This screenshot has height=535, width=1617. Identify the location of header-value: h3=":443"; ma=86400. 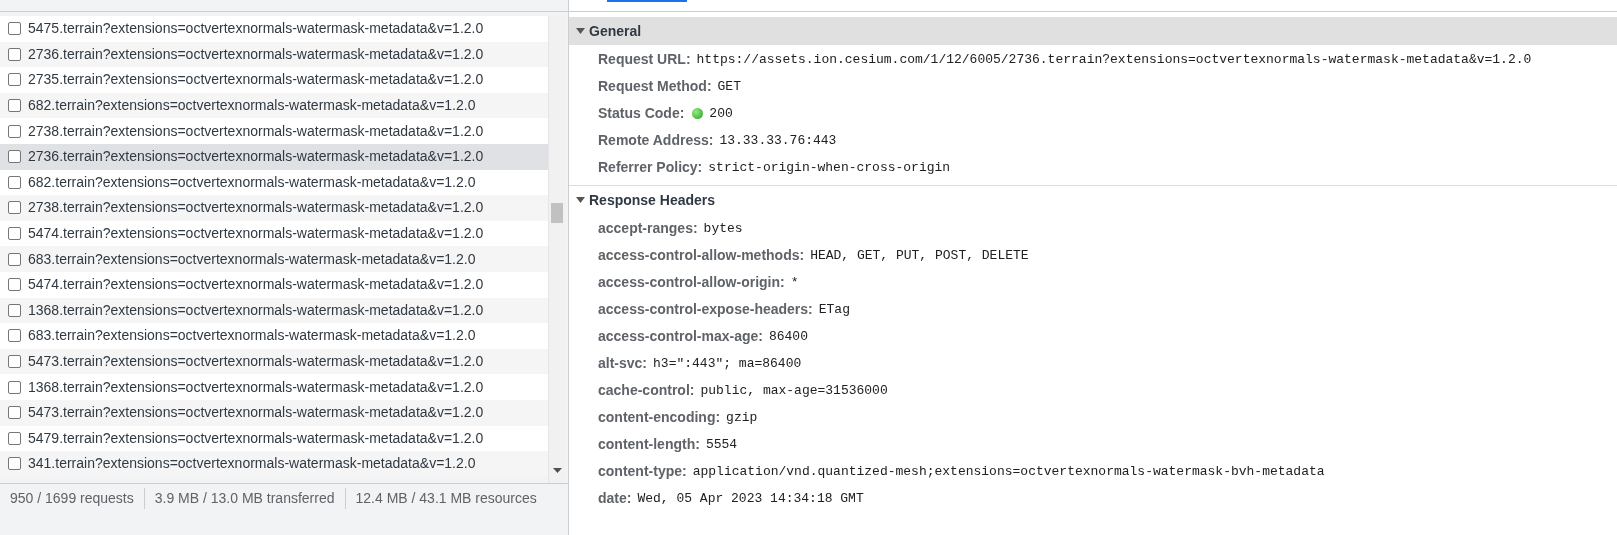
(727, 363).